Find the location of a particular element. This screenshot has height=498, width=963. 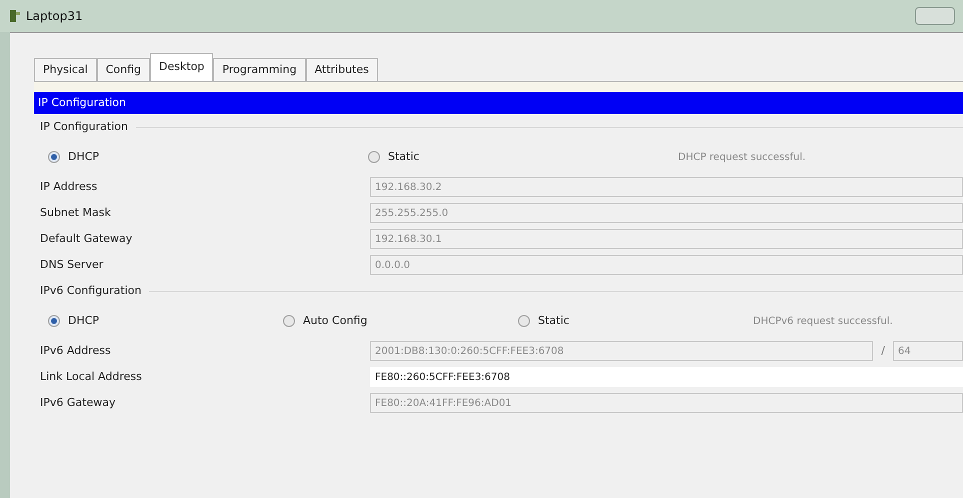

radio-label: Auto Config is located at coordinates (335, 320).